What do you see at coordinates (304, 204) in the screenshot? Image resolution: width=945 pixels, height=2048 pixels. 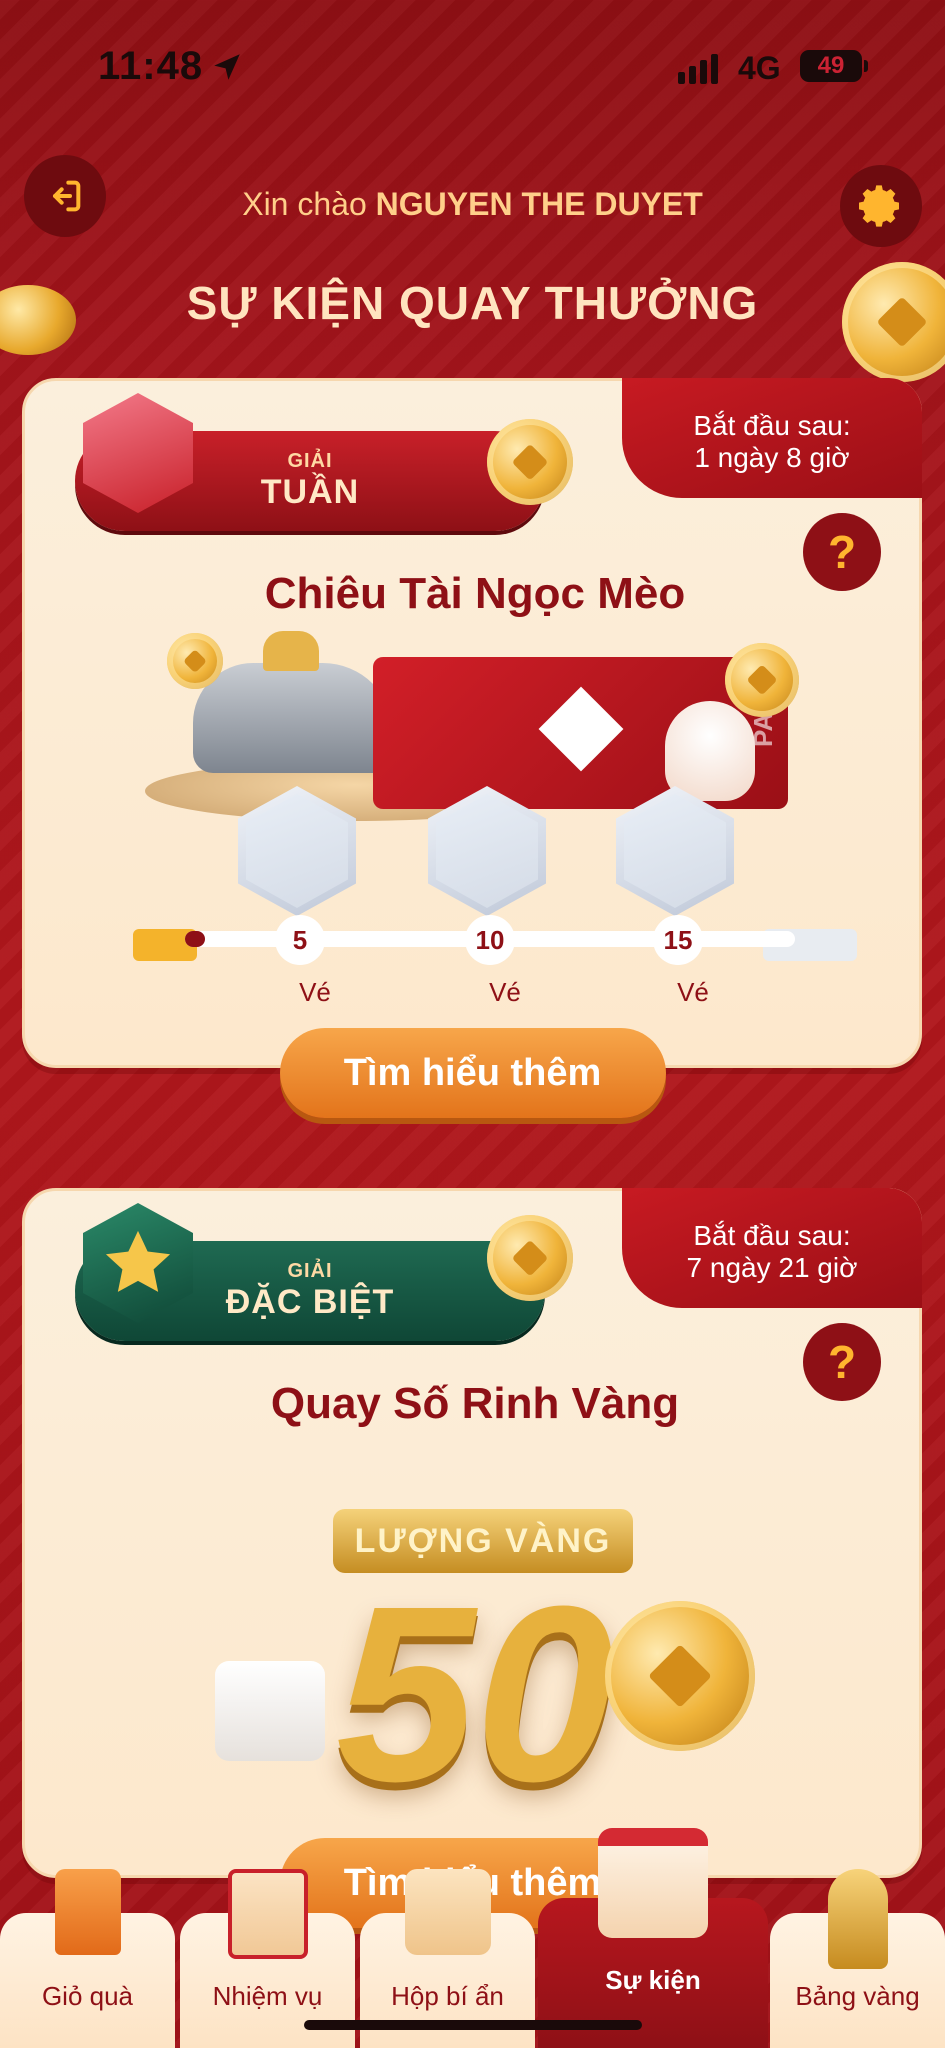 I see `greeting-prefix: Xin chào` at bounding box center [304, 204].